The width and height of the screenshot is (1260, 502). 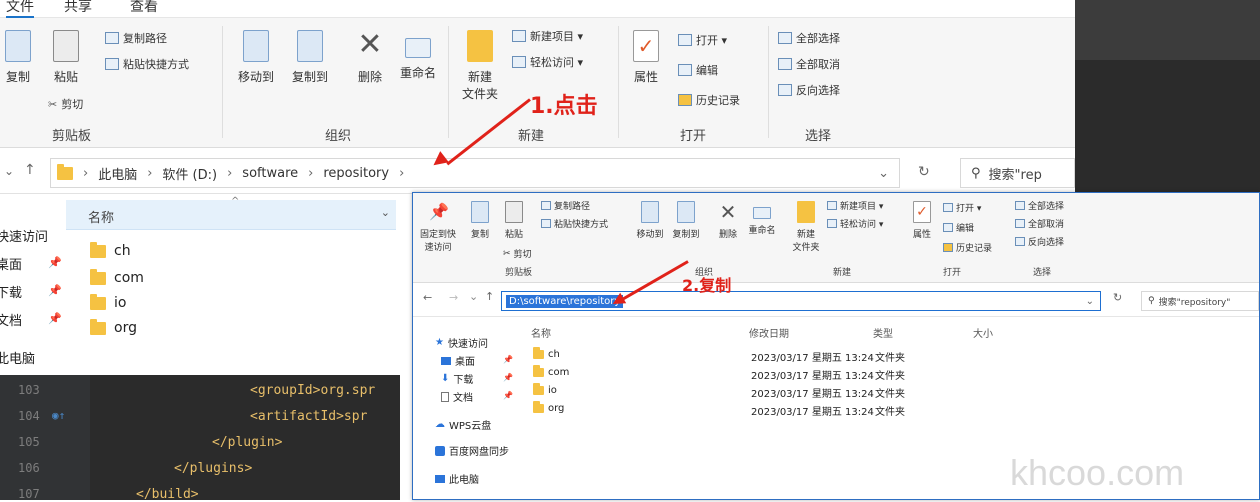 I want to click on download-icon: ⬇, so click(x=445, y=378).